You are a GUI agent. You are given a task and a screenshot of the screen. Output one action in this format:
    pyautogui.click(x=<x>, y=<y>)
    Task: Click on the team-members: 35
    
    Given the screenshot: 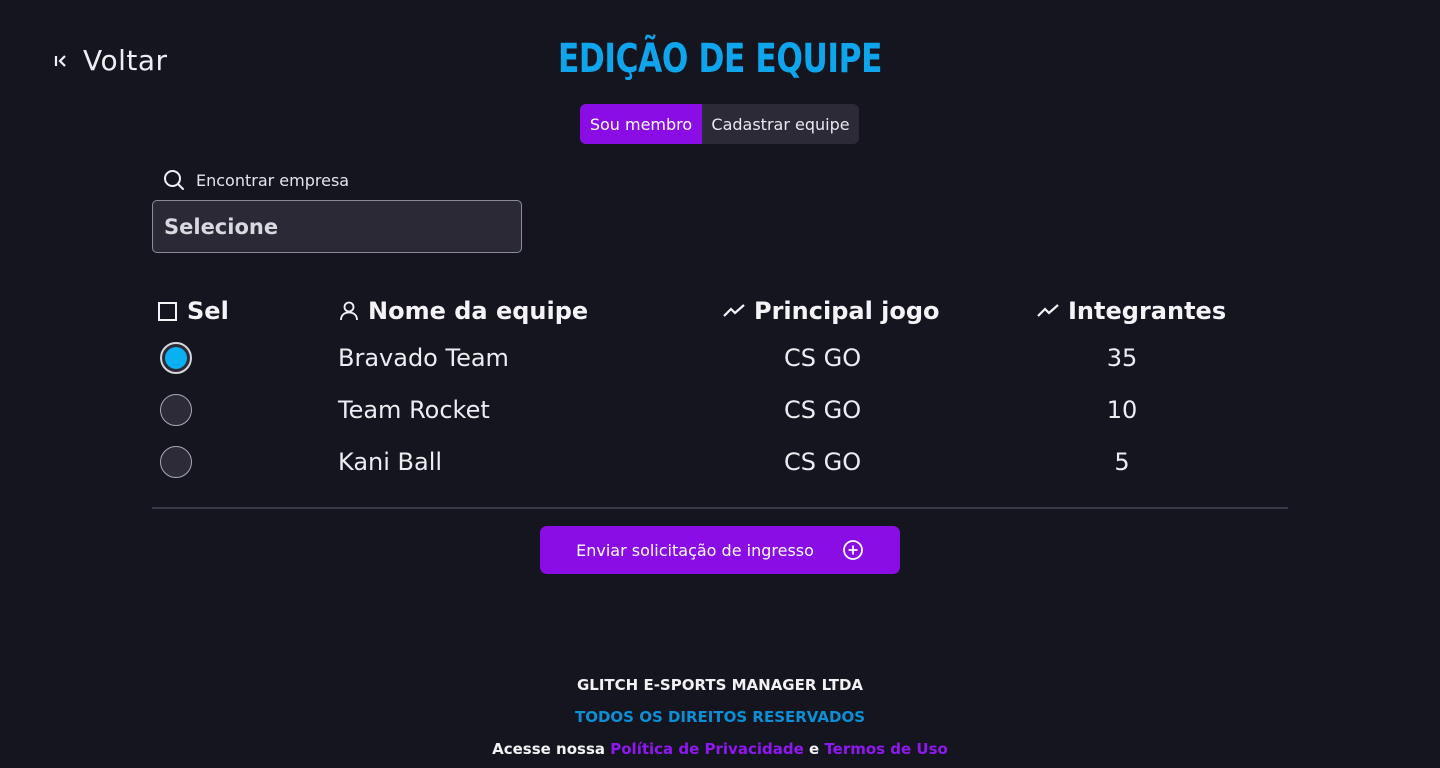 What is the action you would take?
    pyautogui.click(x=1122, y=358)
    